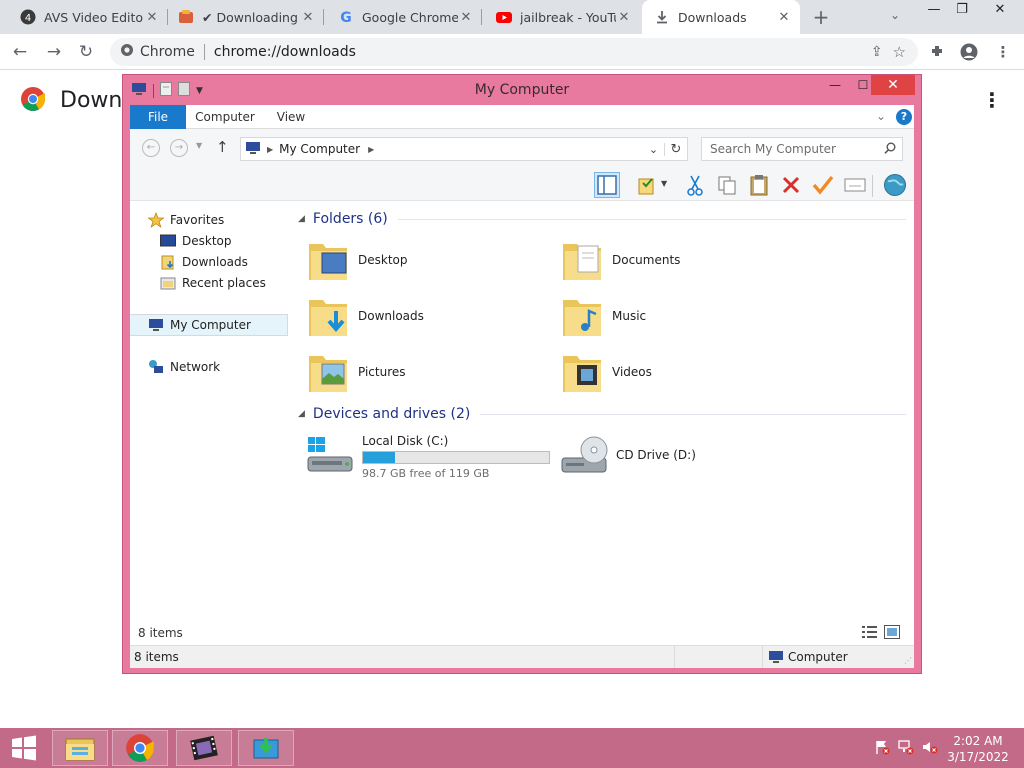 The height and width of the screenshot is (768, 1024). I want to click on tab-title: ✔ Downloading, so click(250, 17).